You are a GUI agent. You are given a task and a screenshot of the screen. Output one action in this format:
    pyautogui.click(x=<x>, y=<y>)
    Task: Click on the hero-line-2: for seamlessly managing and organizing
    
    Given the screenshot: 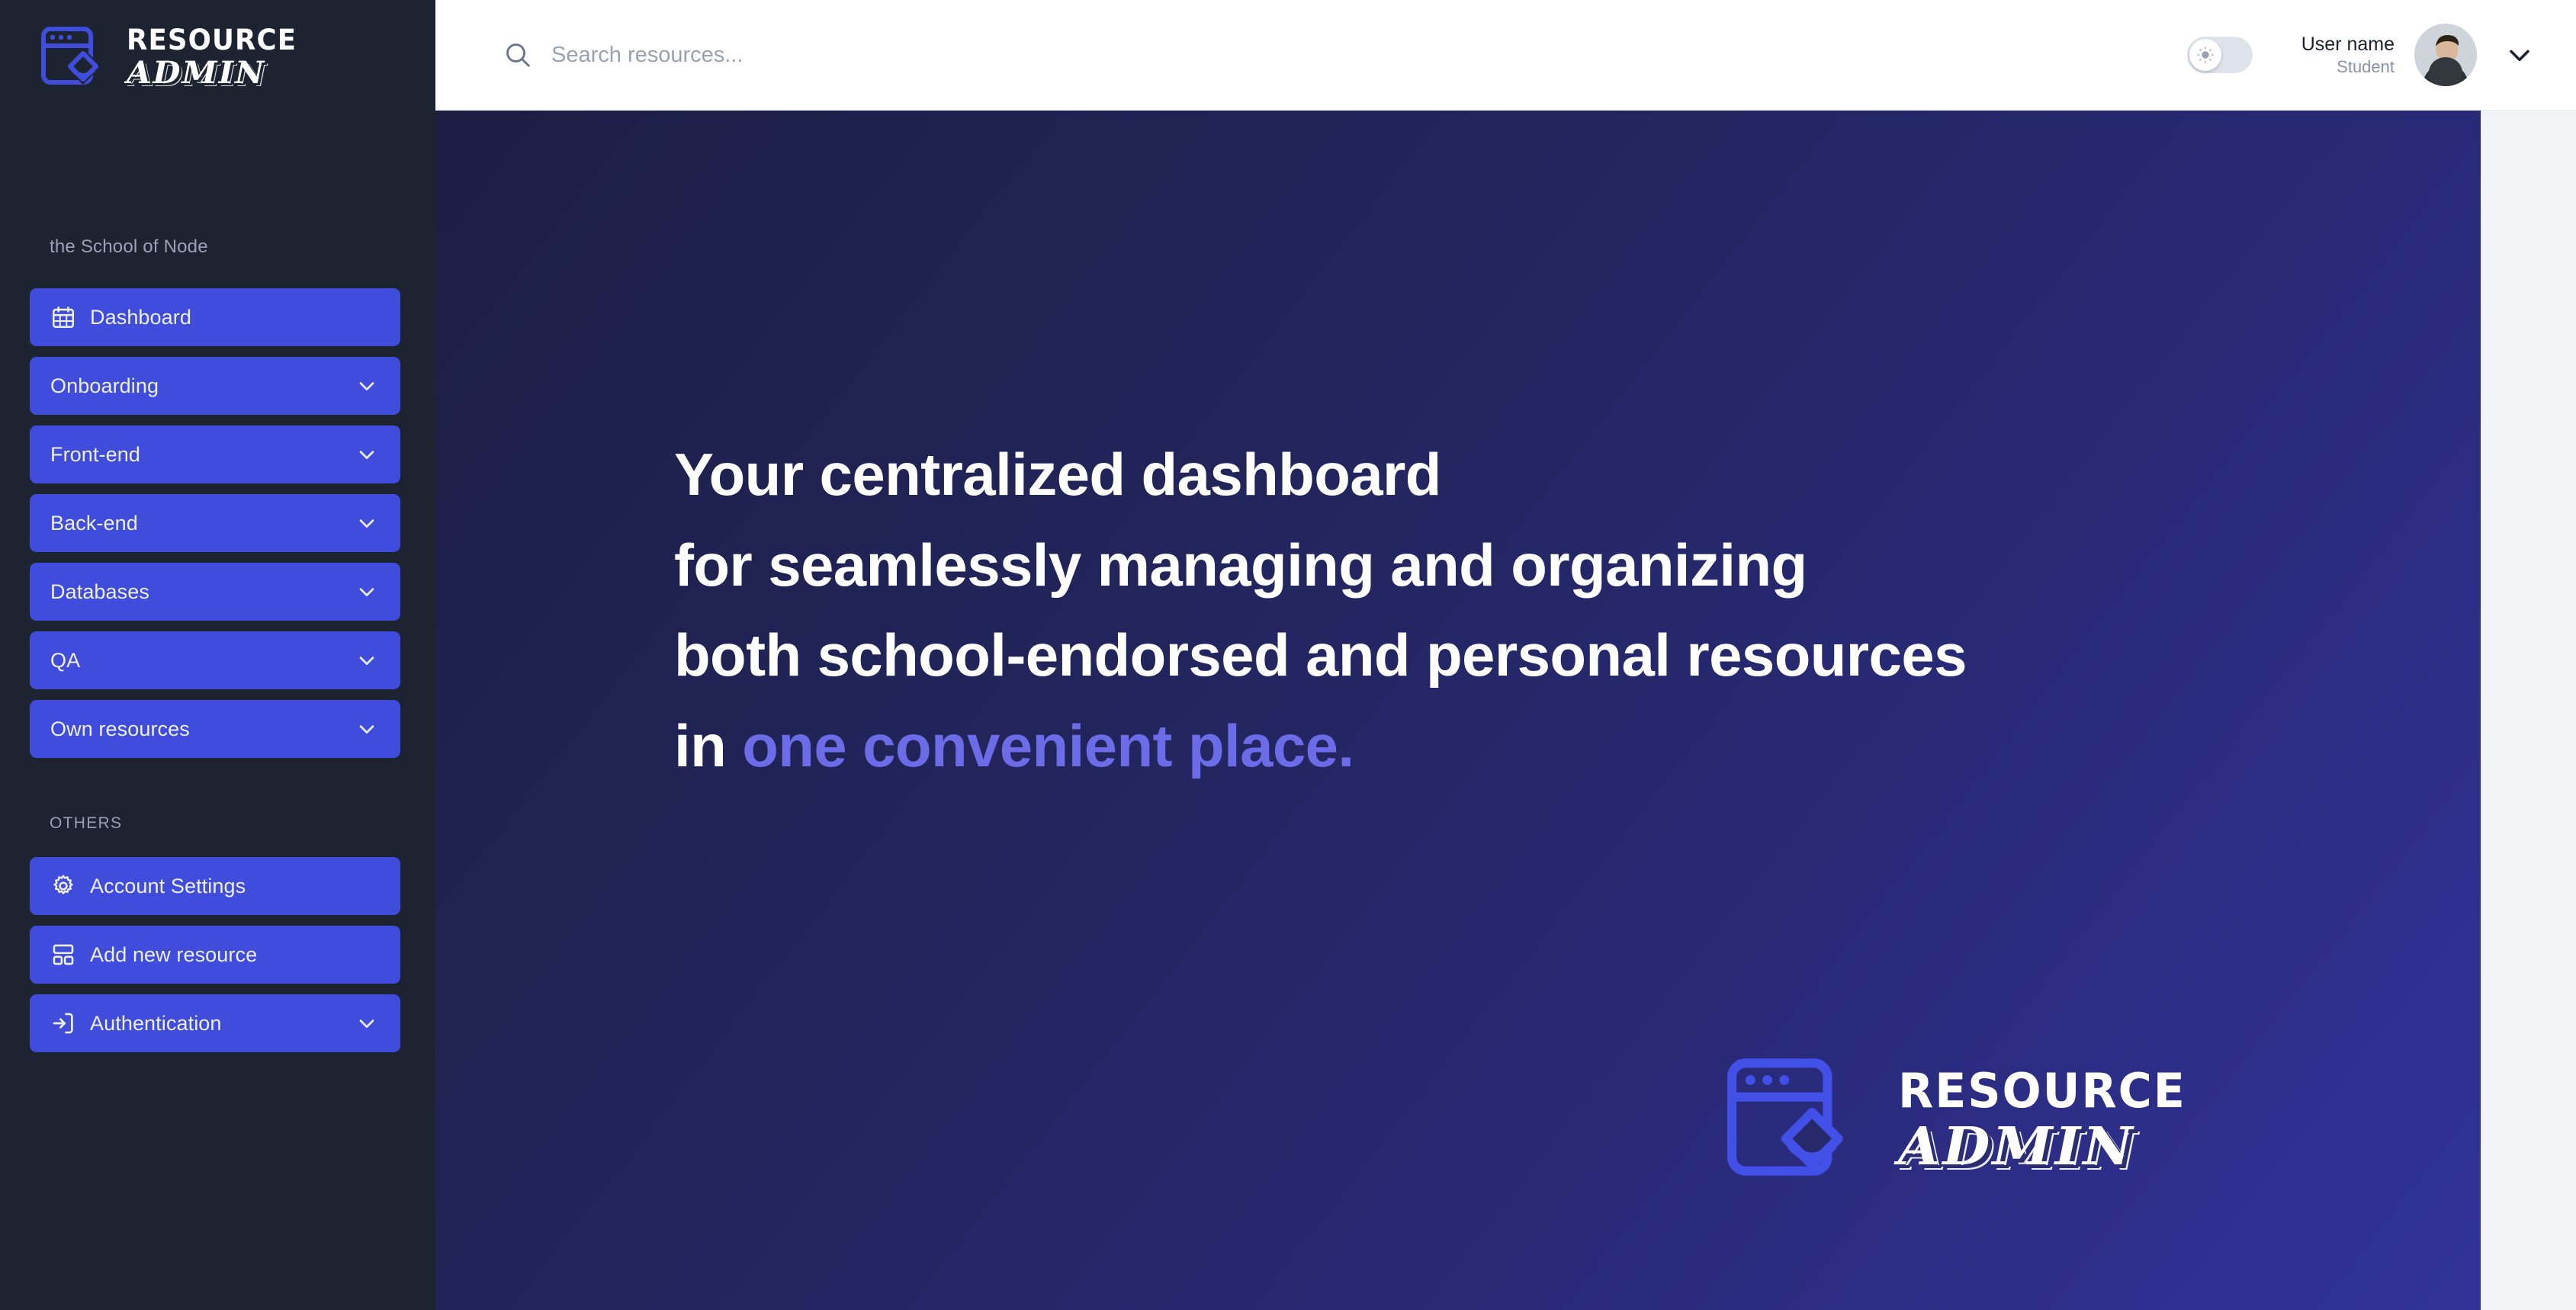 What is the action you would take?
    pyautogui.click(x=1240, y=565)
    